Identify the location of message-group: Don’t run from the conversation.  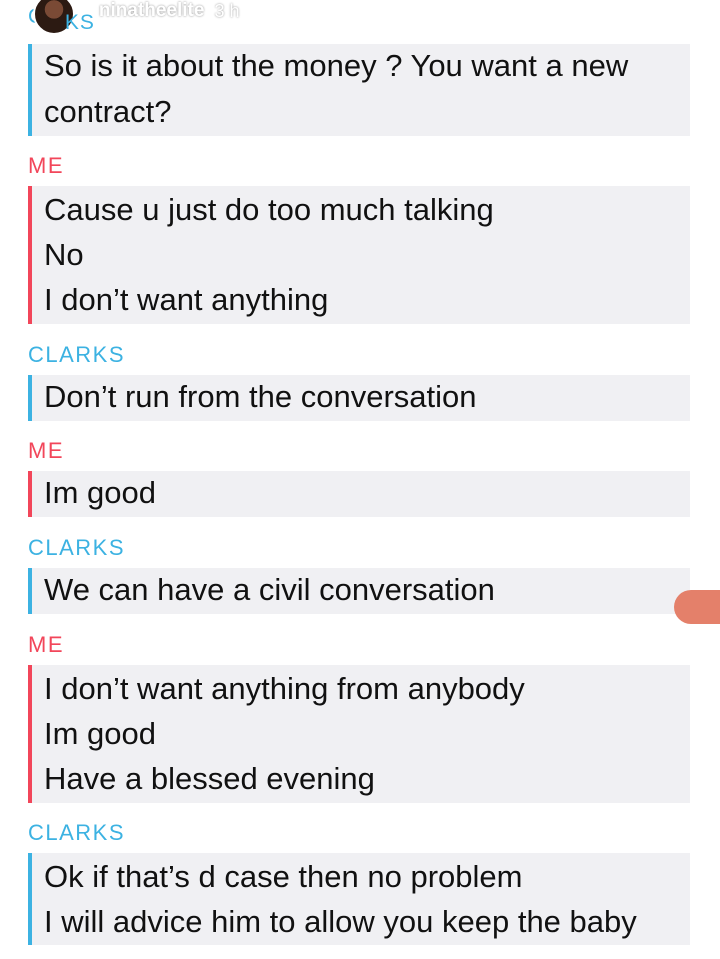
(359, 398).